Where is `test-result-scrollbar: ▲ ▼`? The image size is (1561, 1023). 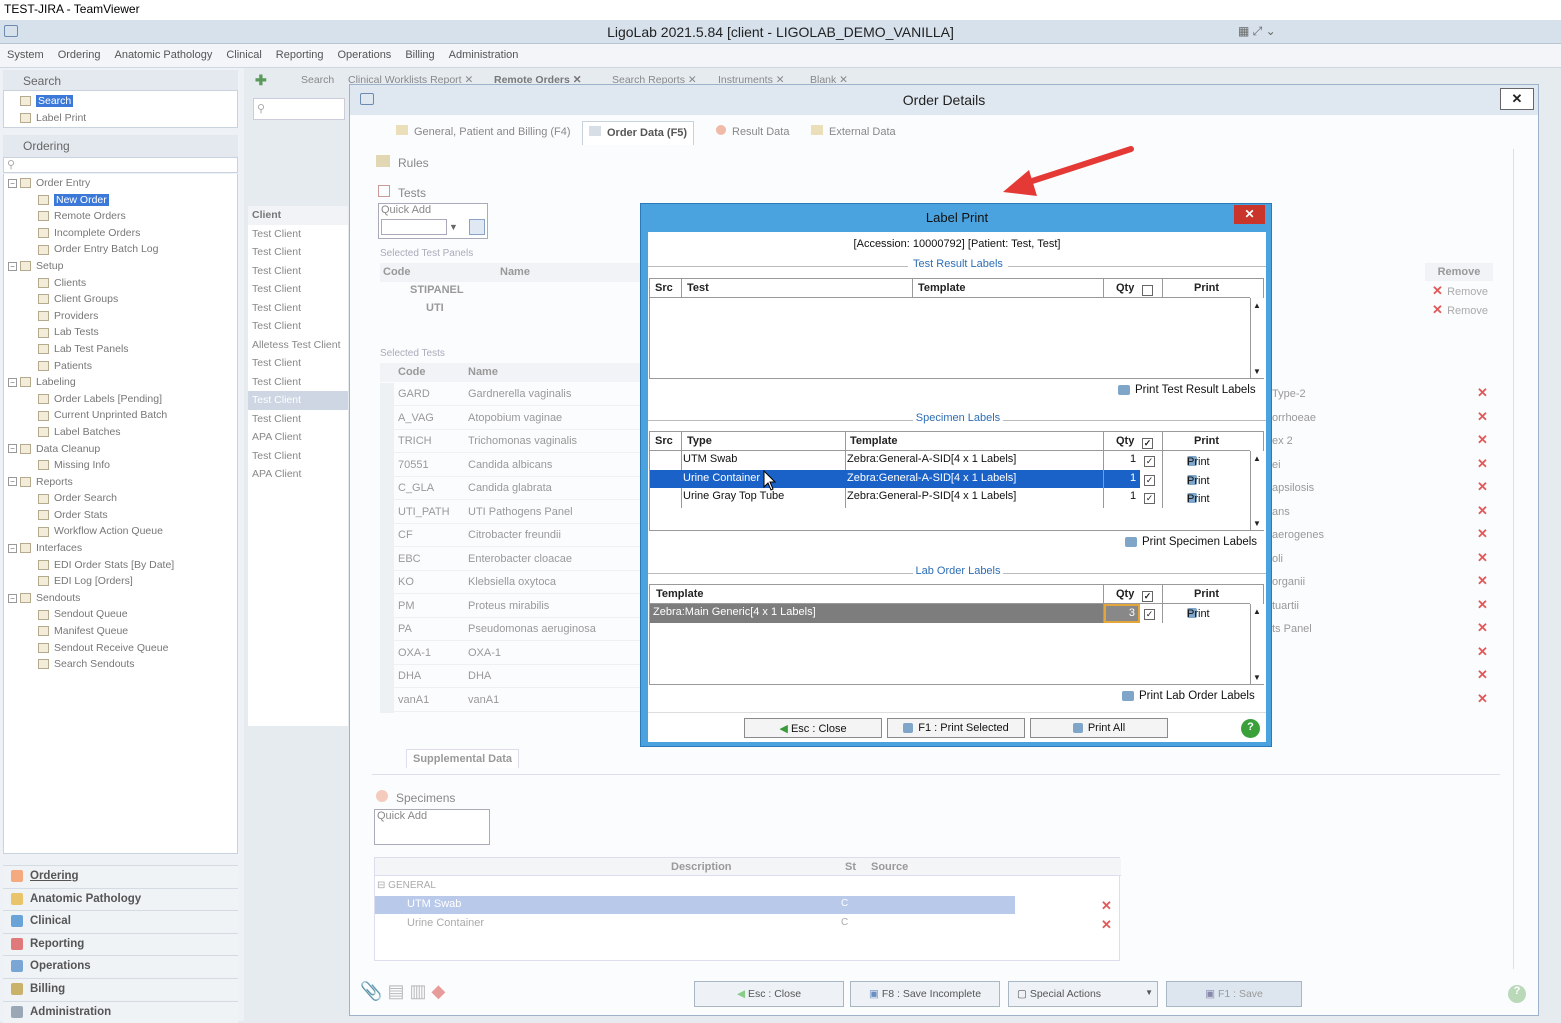 test-result-scrollbar: ▲ ▼ is located at coordinates (1257, 338).